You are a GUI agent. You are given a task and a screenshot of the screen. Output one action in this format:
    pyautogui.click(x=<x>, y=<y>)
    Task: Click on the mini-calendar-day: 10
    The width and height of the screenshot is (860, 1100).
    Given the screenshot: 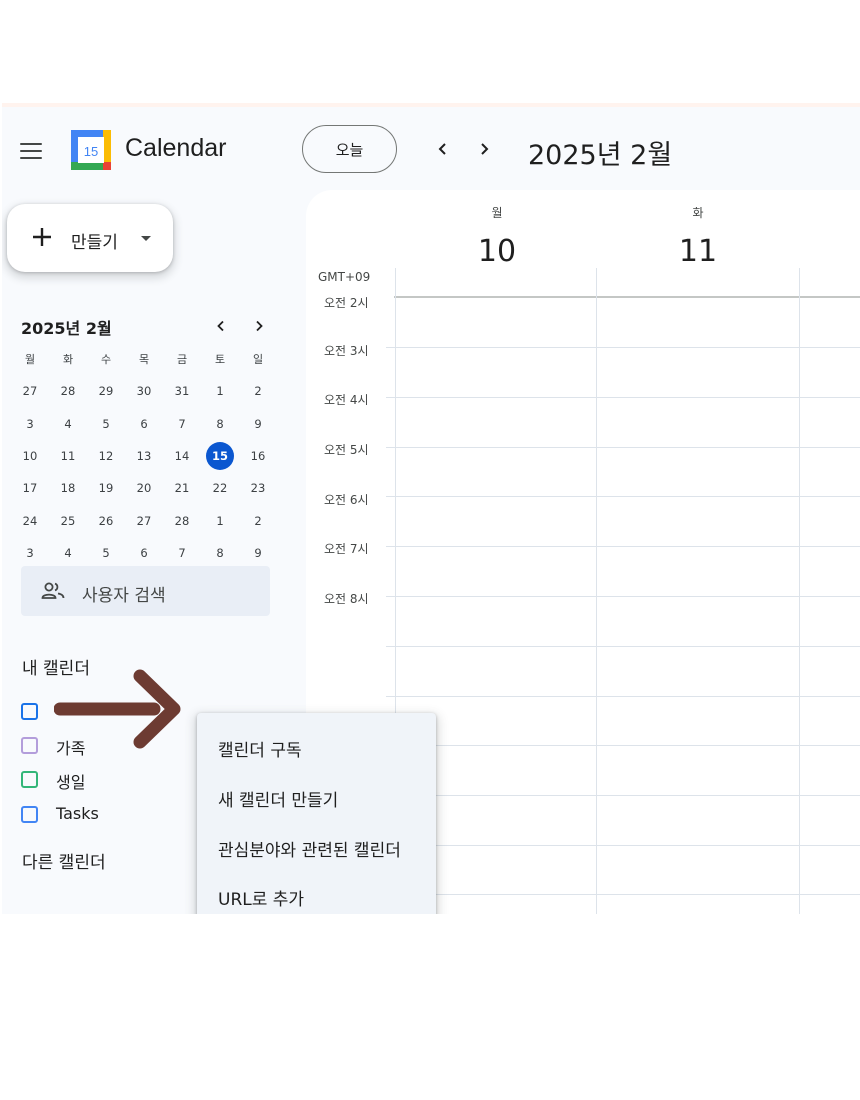 What is the action you would take?
    pyautogui.click(x=30, y=456)
    